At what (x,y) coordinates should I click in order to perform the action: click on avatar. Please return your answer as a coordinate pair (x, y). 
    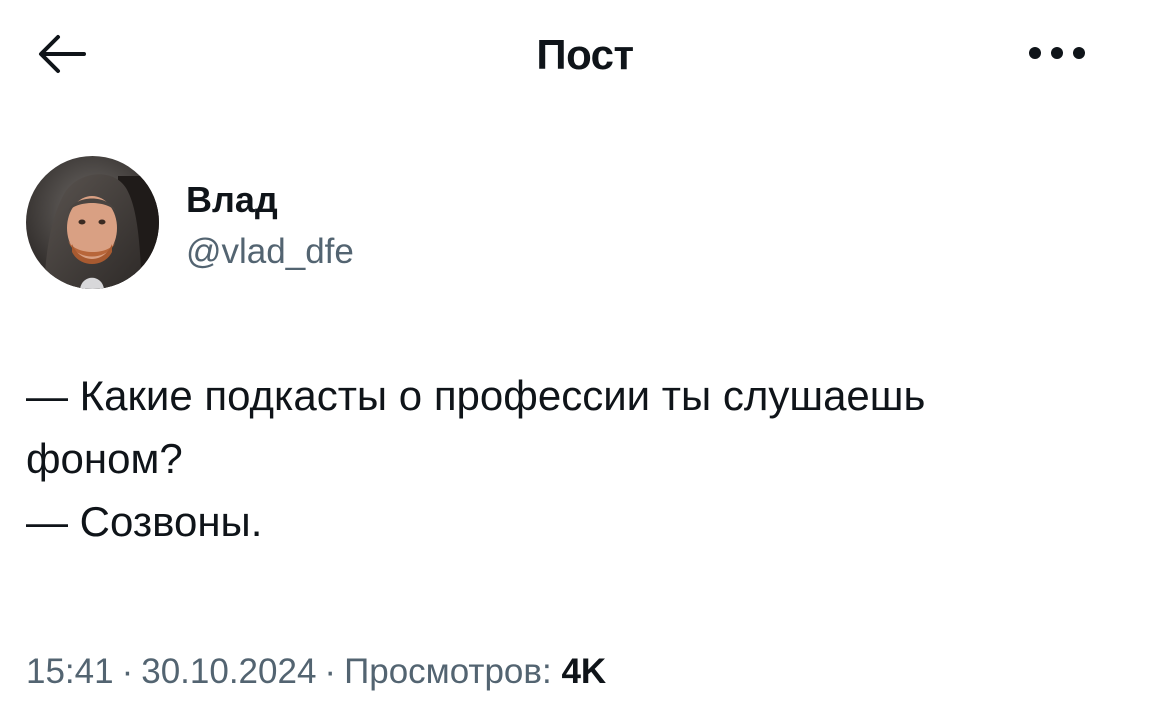
    Looking at the image, I should click on (92, 222).